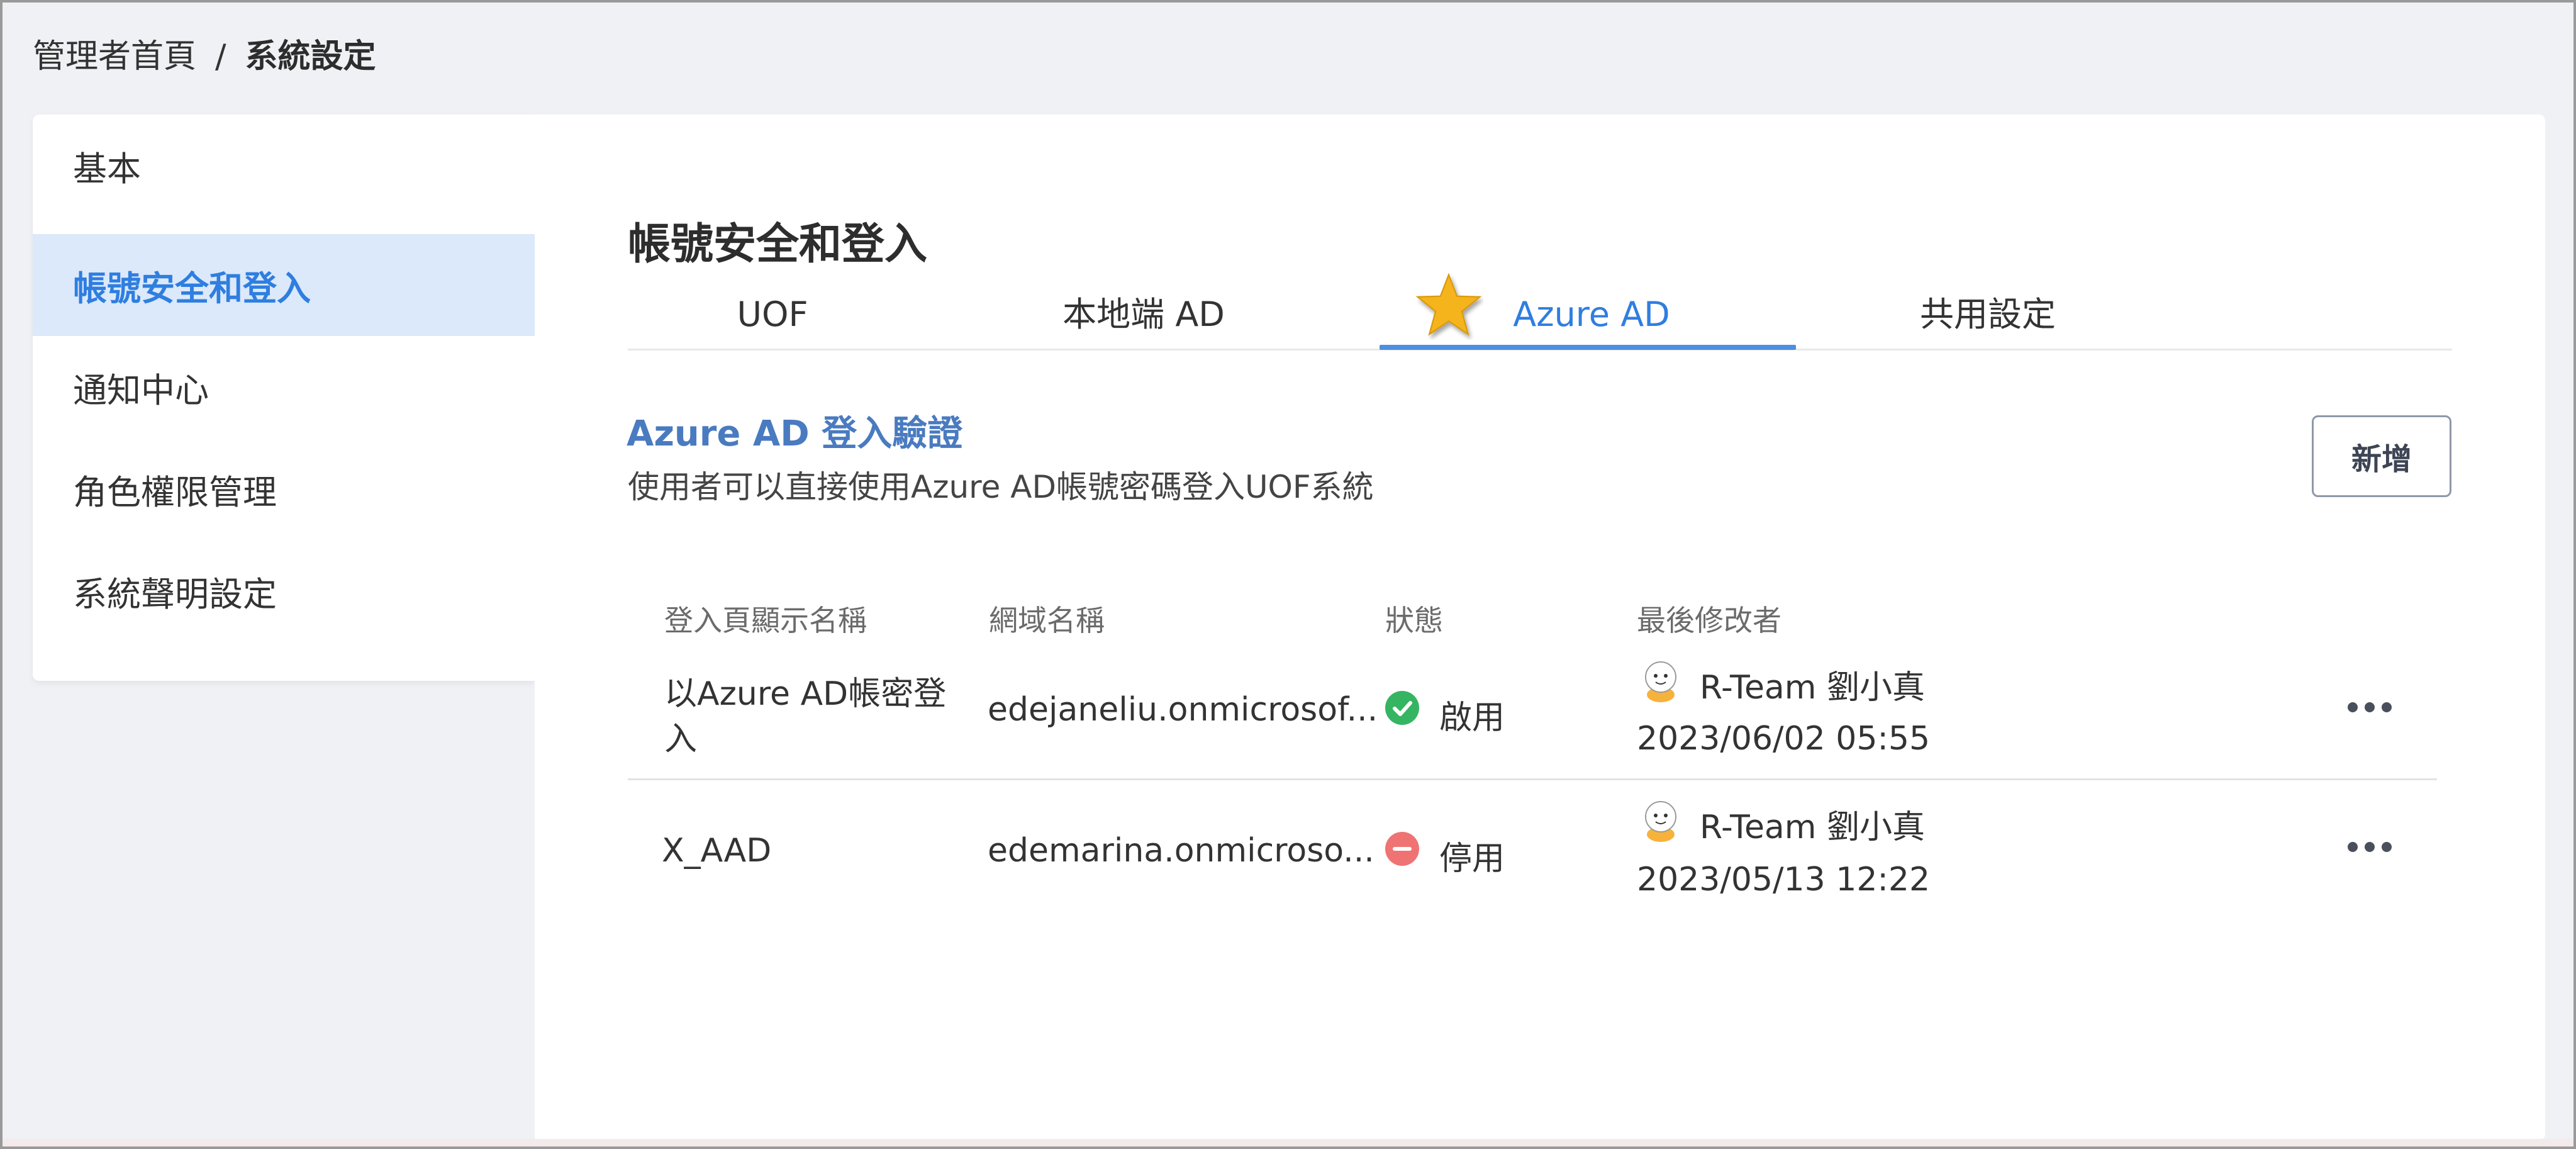  Describe the element at coordinates (1143, 314) in the screenshot. I see `tab-local-ad: 本地端 AD` at that location.